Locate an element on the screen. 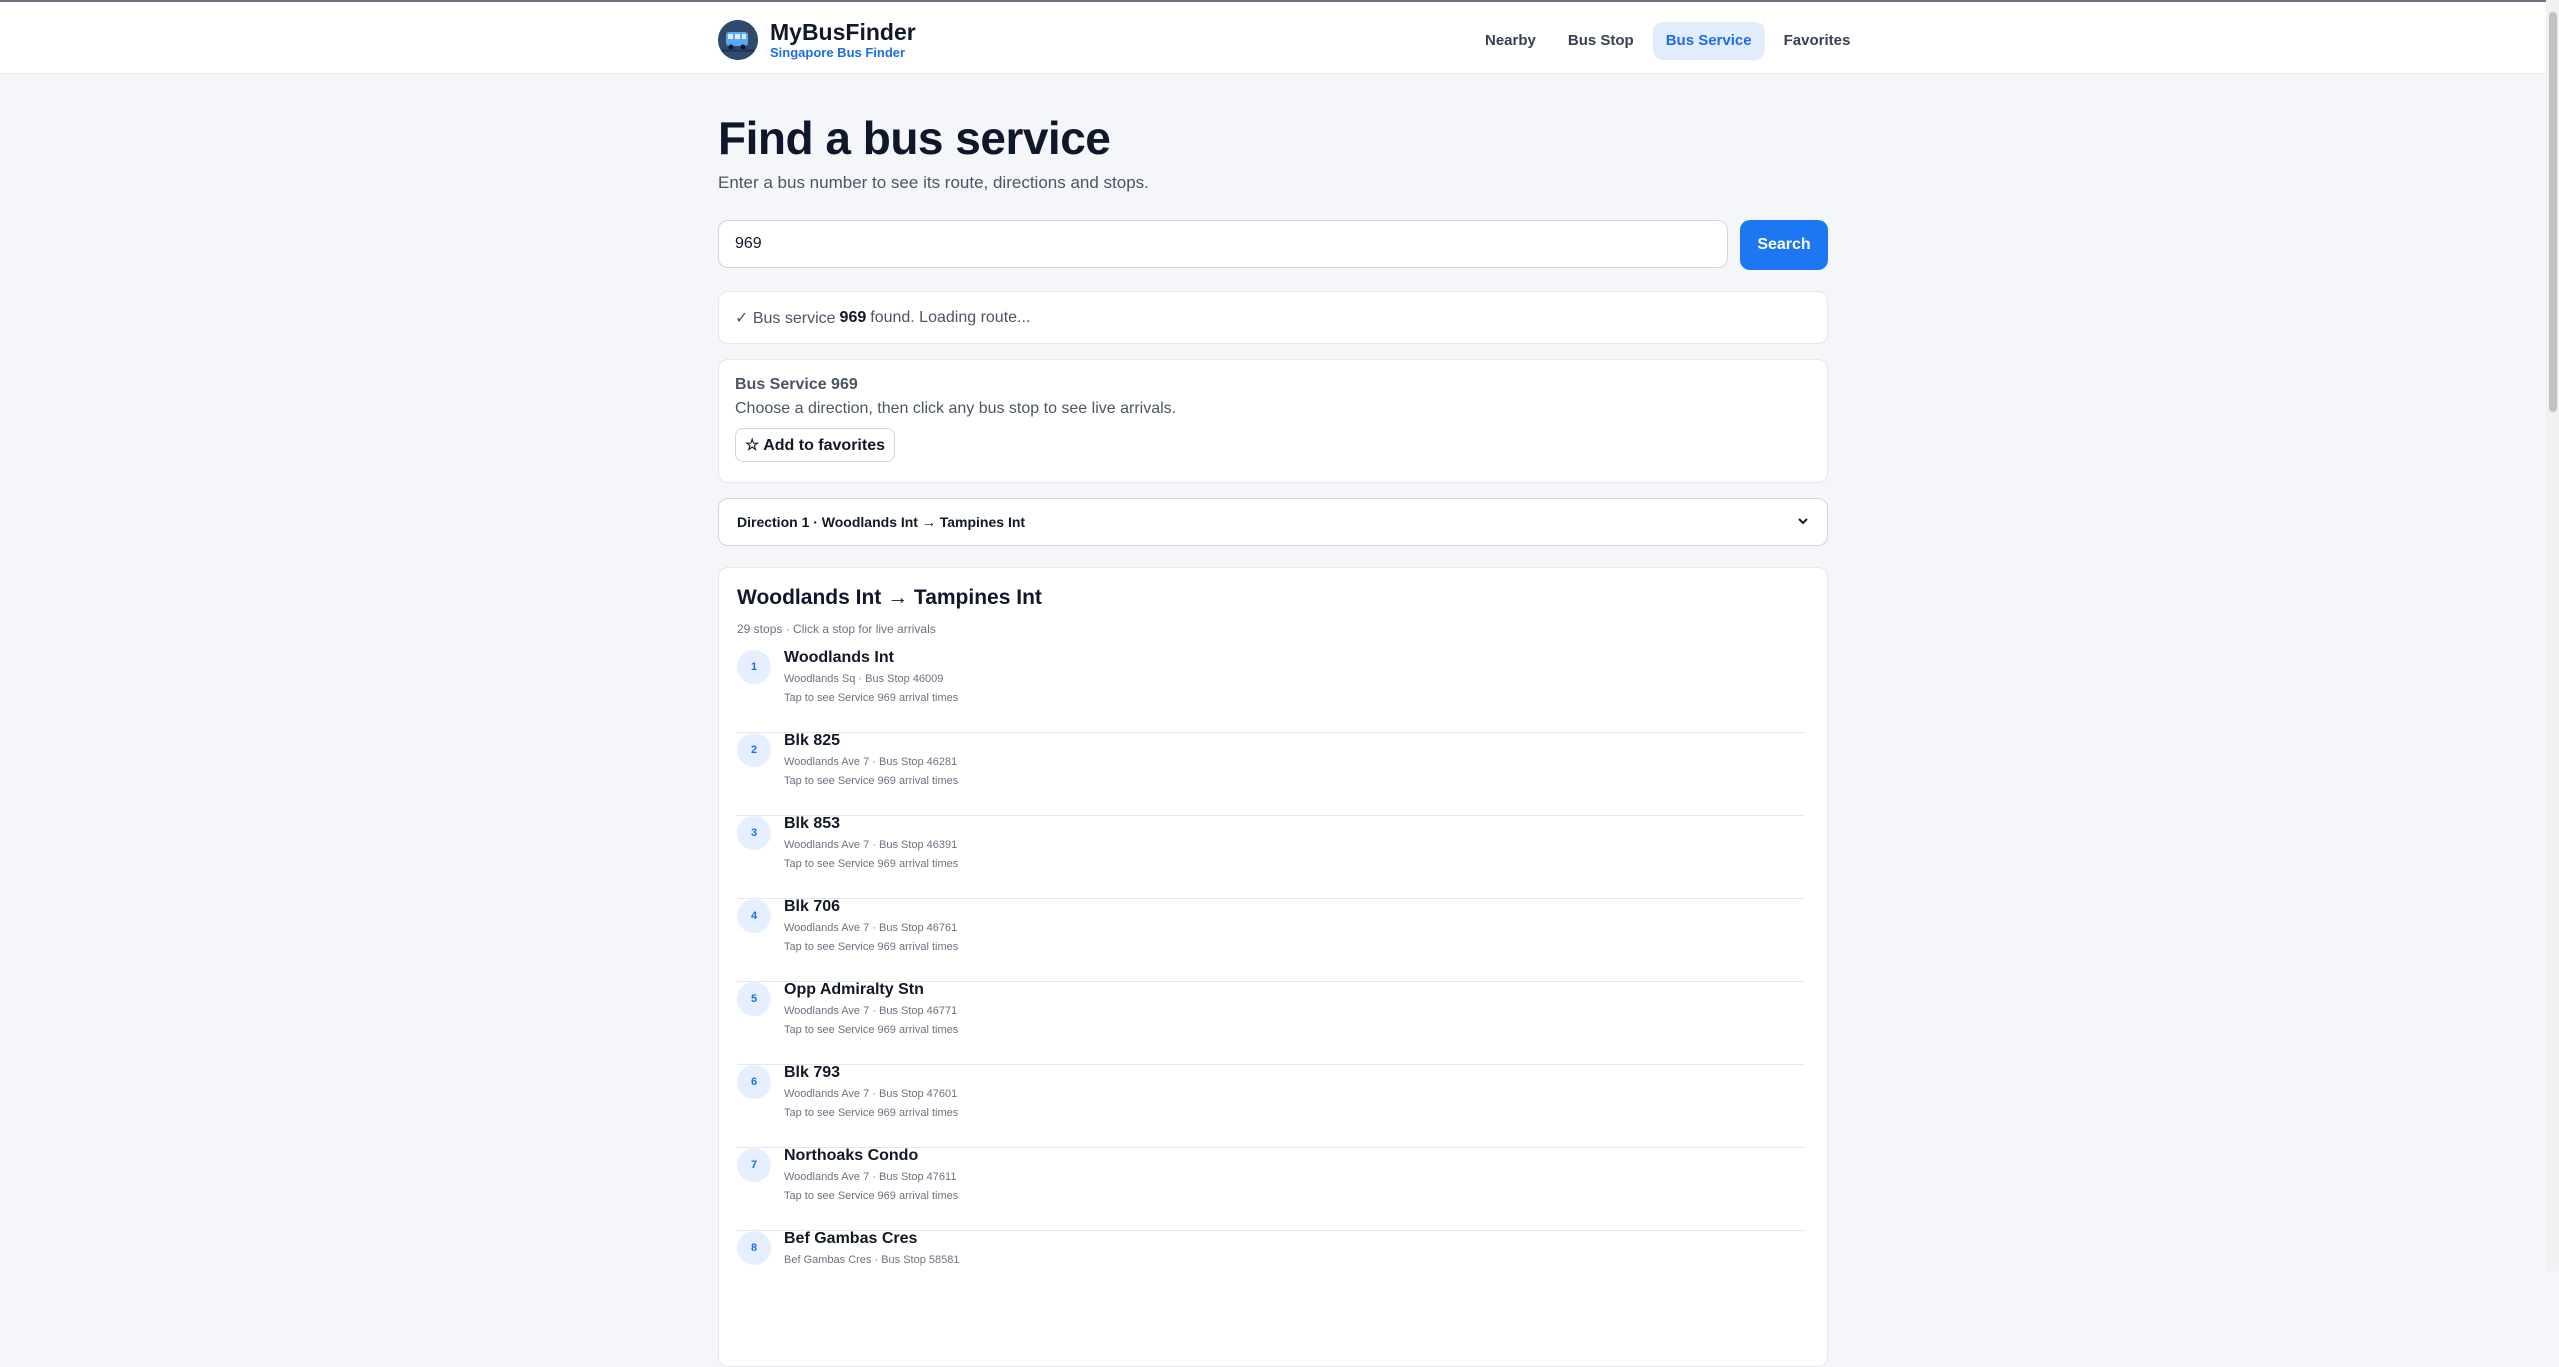 Image resolution: width=2559 pixels, height=1367 pixels. search-input is located at coordinates (1223, 244).